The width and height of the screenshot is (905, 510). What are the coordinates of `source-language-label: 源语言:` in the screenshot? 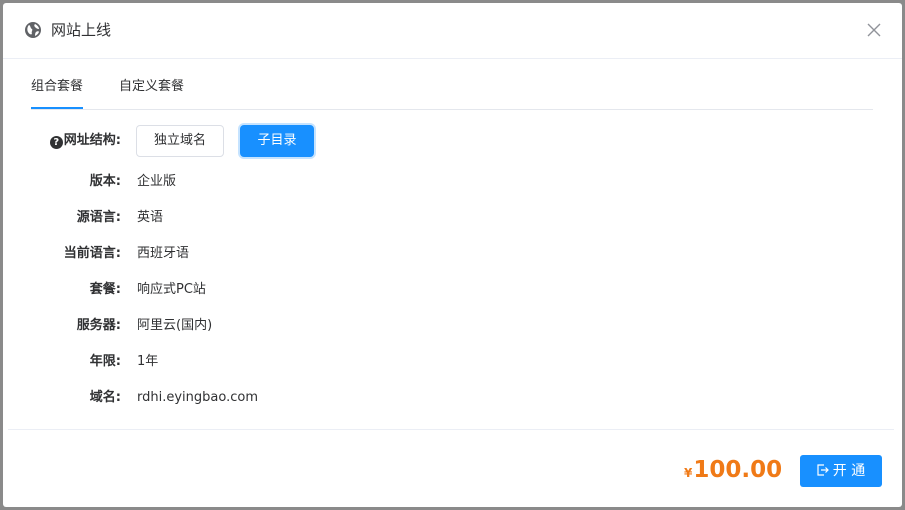 It's located at (98, 217).